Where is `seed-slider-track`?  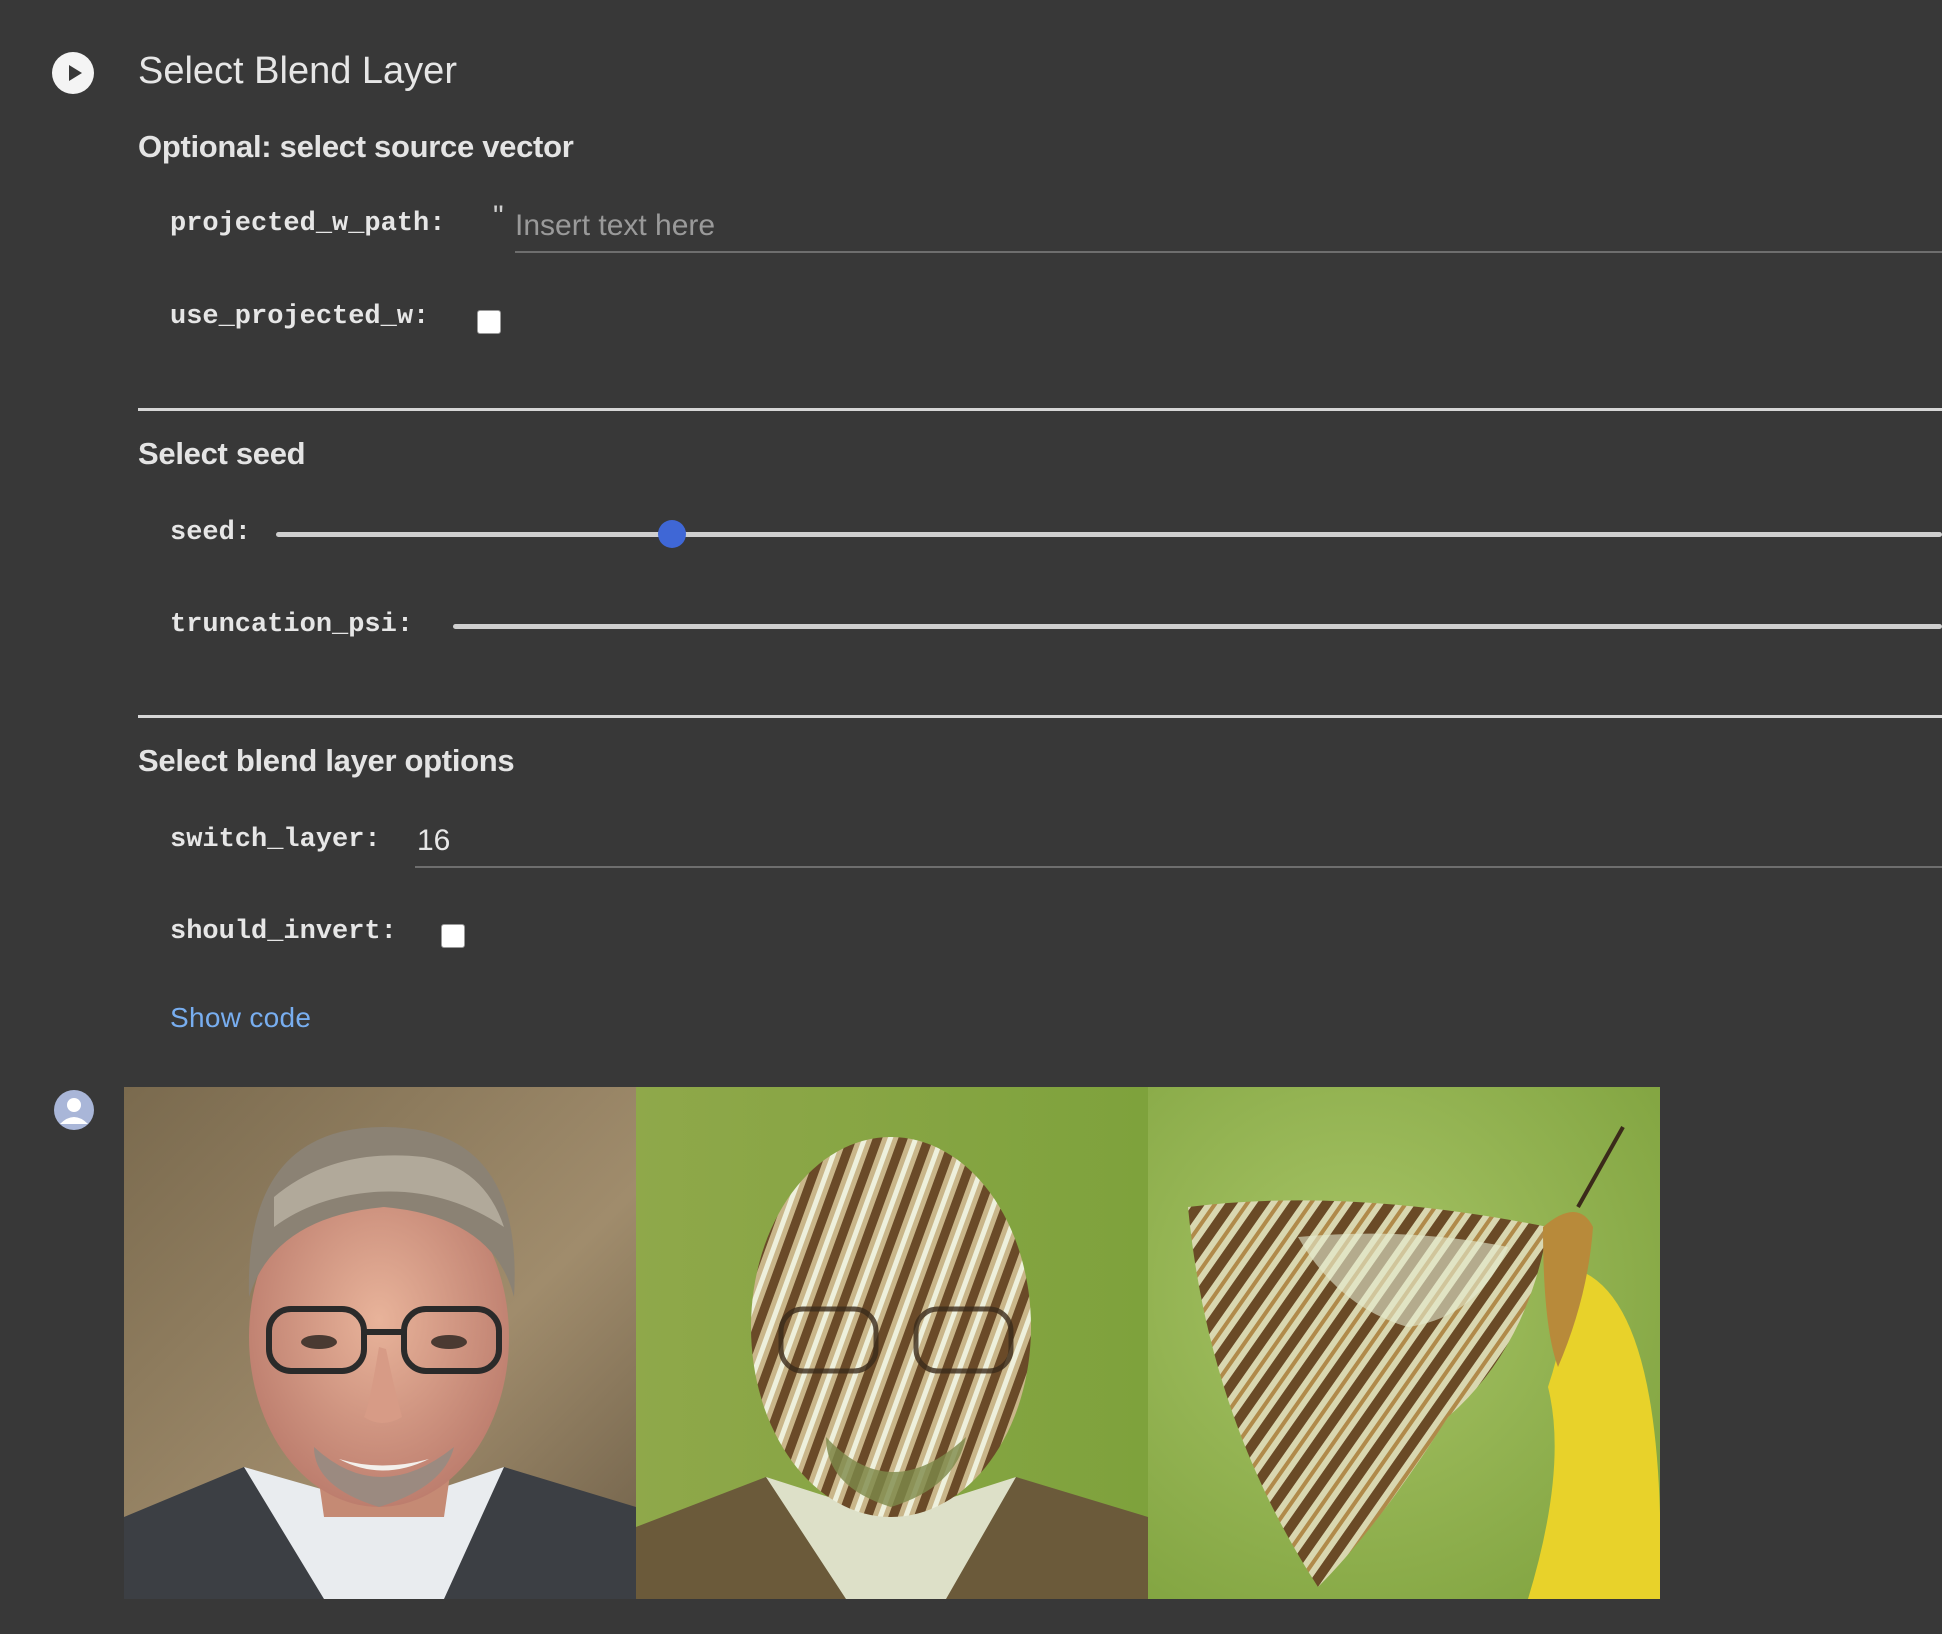
seed-slider-track is located at coordinates (1109, 534).